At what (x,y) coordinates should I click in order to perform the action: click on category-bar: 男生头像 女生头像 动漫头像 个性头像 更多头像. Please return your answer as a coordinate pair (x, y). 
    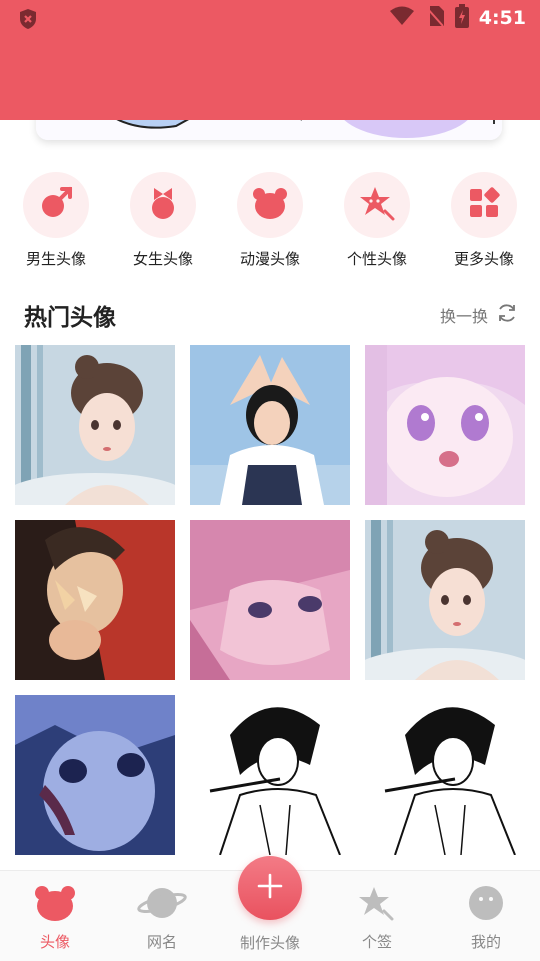
    Looking at the image, I should click on (270, 222).